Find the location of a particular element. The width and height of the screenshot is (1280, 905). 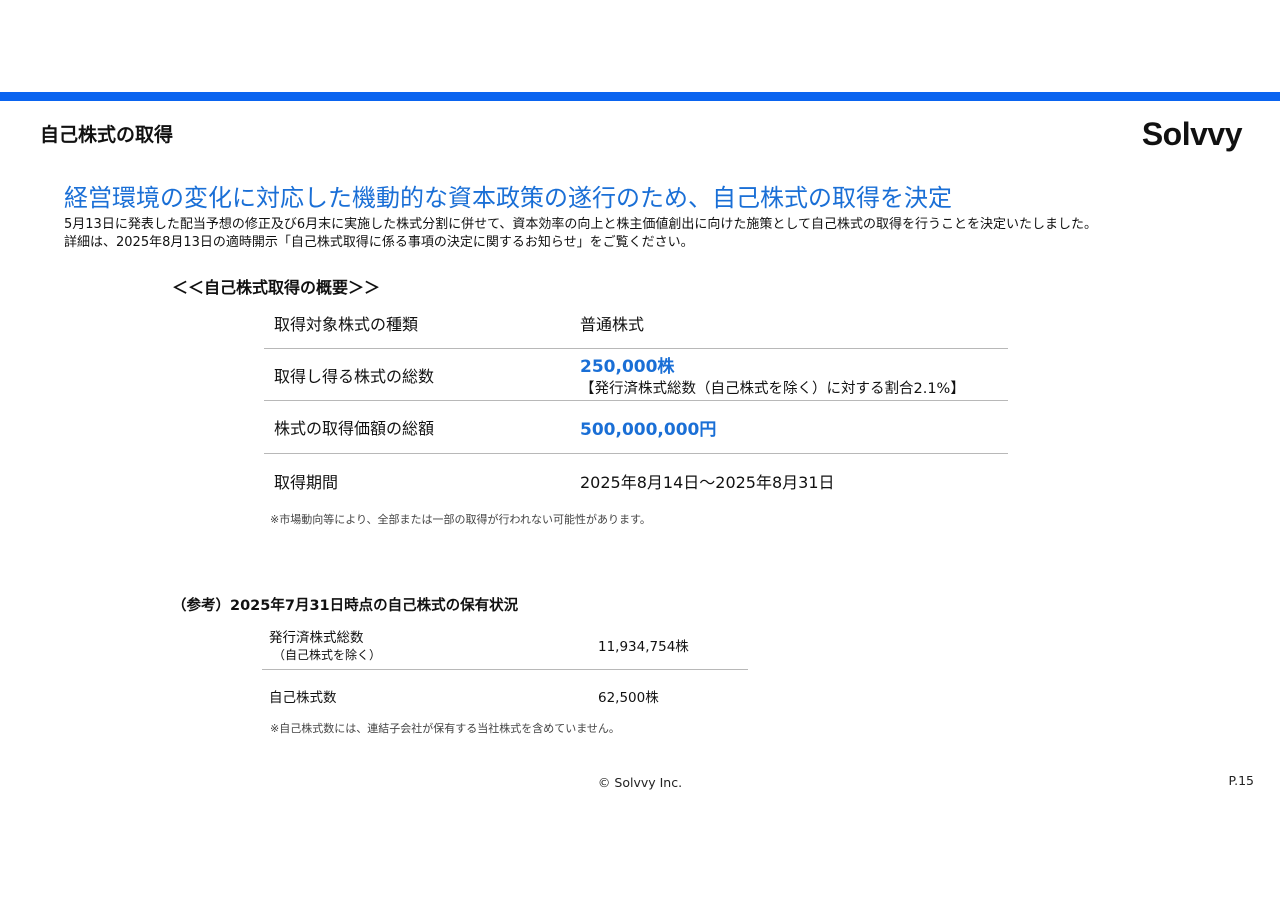

page-number: P.15 is located at coordinates (1241, 780).